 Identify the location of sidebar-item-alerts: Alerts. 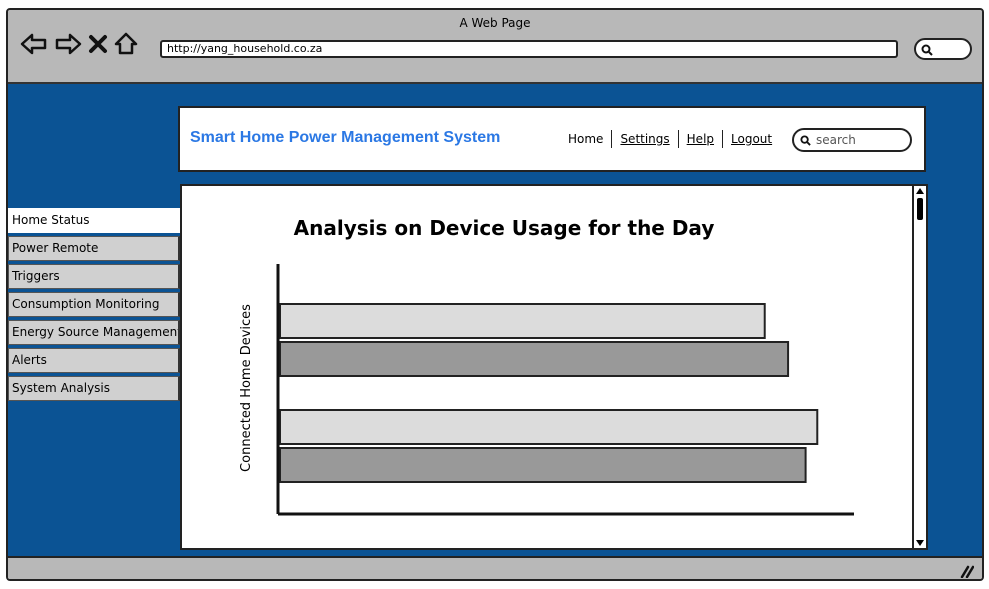
(94, 360).